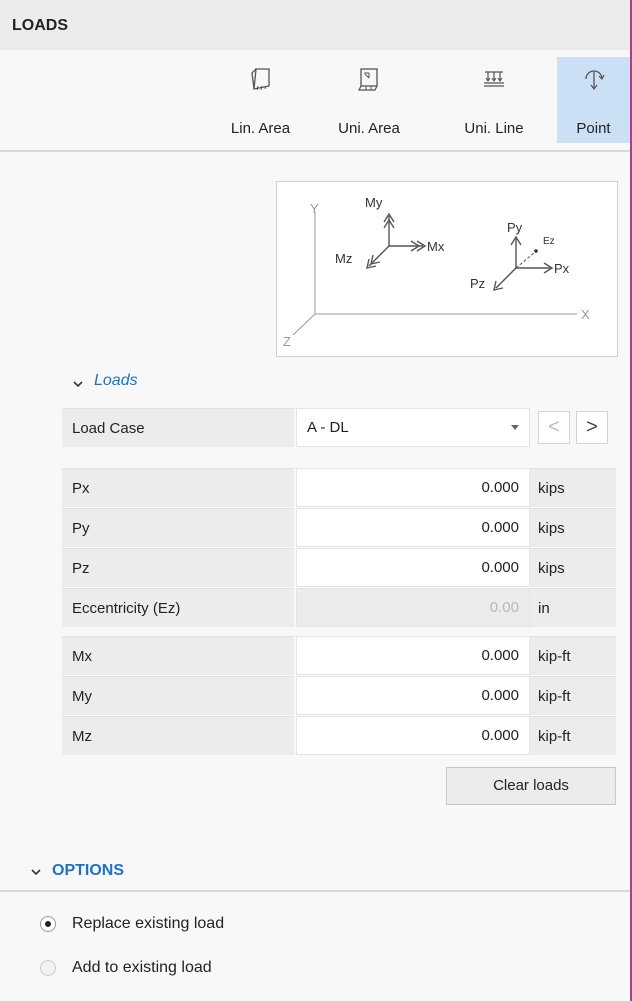 This screenshot has height=1001, width=632. What do you see at coordinates (447, 269) in the screenshot?
I see `point-load-diagram: Y X Z My Mx Mz Py Ez Px Pz` at bounding box center [447, 269].